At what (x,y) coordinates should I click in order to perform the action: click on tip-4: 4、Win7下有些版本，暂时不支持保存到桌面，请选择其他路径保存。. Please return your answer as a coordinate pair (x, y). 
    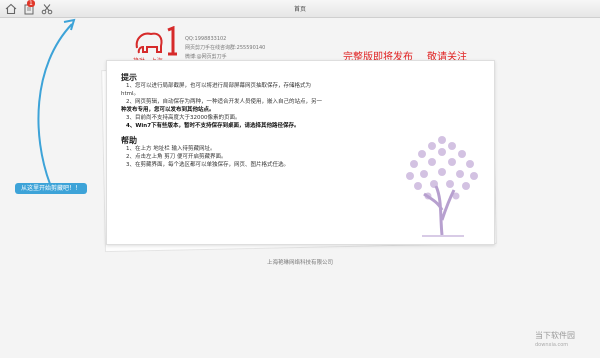
    Looking at the image, I should click on (213, 126).